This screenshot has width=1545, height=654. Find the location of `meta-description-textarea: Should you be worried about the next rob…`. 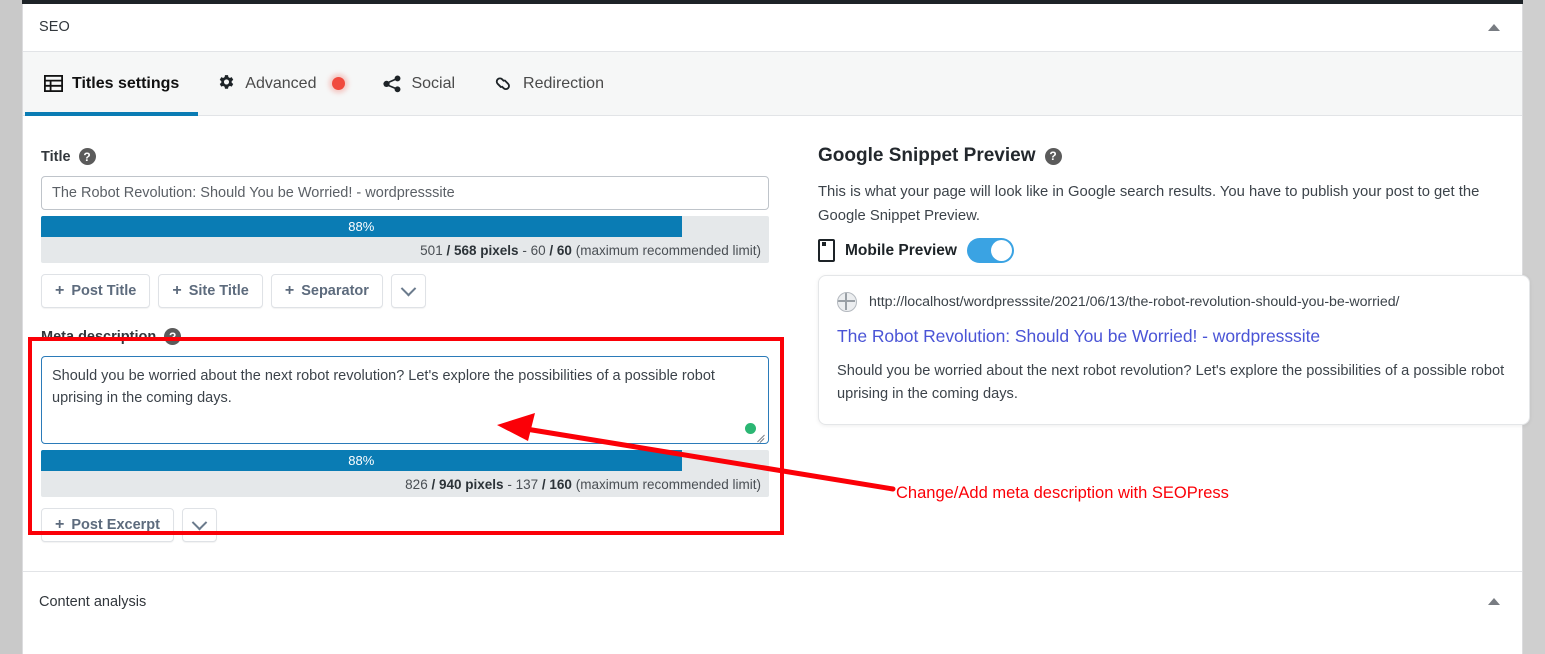

meta-description-textarea: Should you be worried about the next rob… is located at coordinates (405, 400).